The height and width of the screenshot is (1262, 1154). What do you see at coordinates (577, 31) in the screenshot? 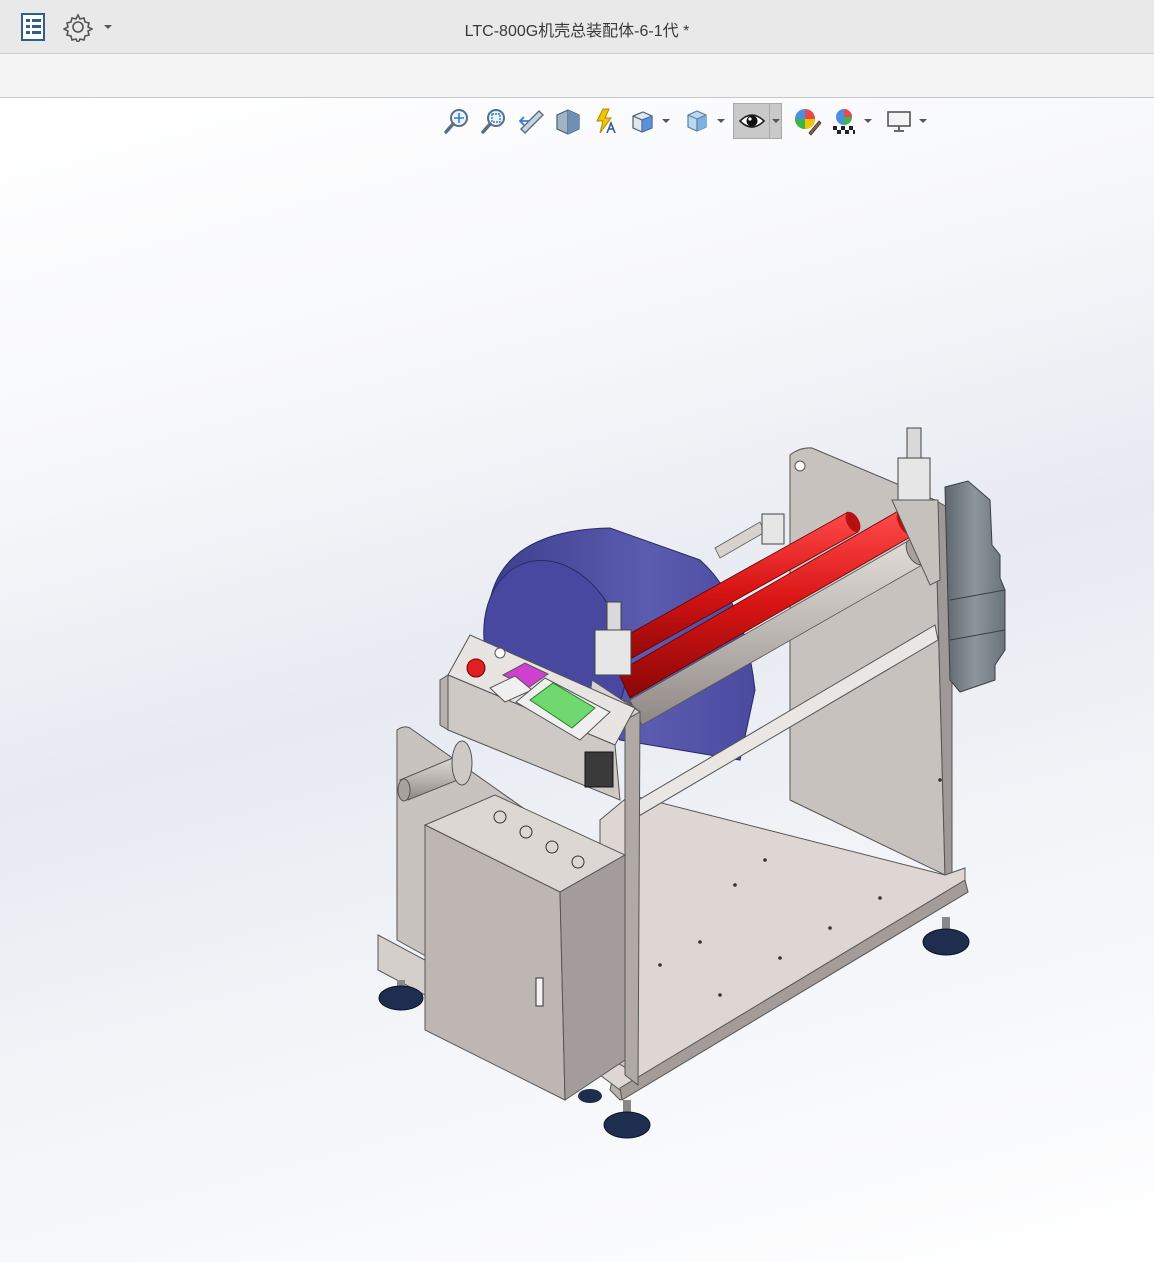
I see `document-title: LTC-800G机壳总装配体-6-1代 *` at bounding box center [577, 31].